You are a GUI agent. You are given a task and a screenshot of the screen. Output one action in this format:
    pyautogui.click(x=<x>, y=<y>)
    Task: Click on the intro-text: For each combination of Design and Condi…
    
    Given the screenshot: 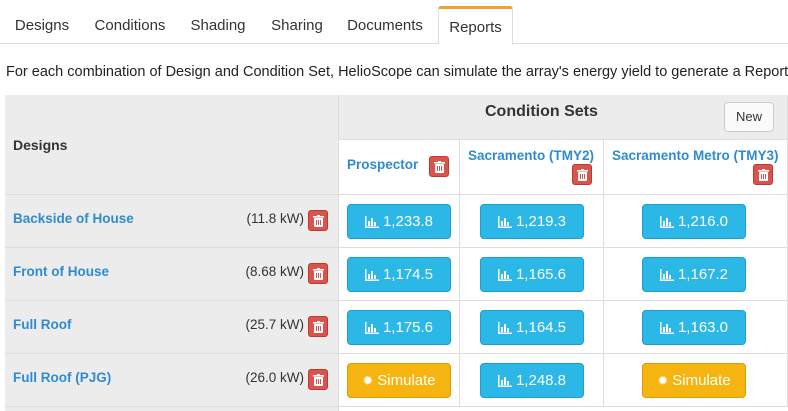 What is the action you would take?
    pyautogui.click(x=397, y=72)
    